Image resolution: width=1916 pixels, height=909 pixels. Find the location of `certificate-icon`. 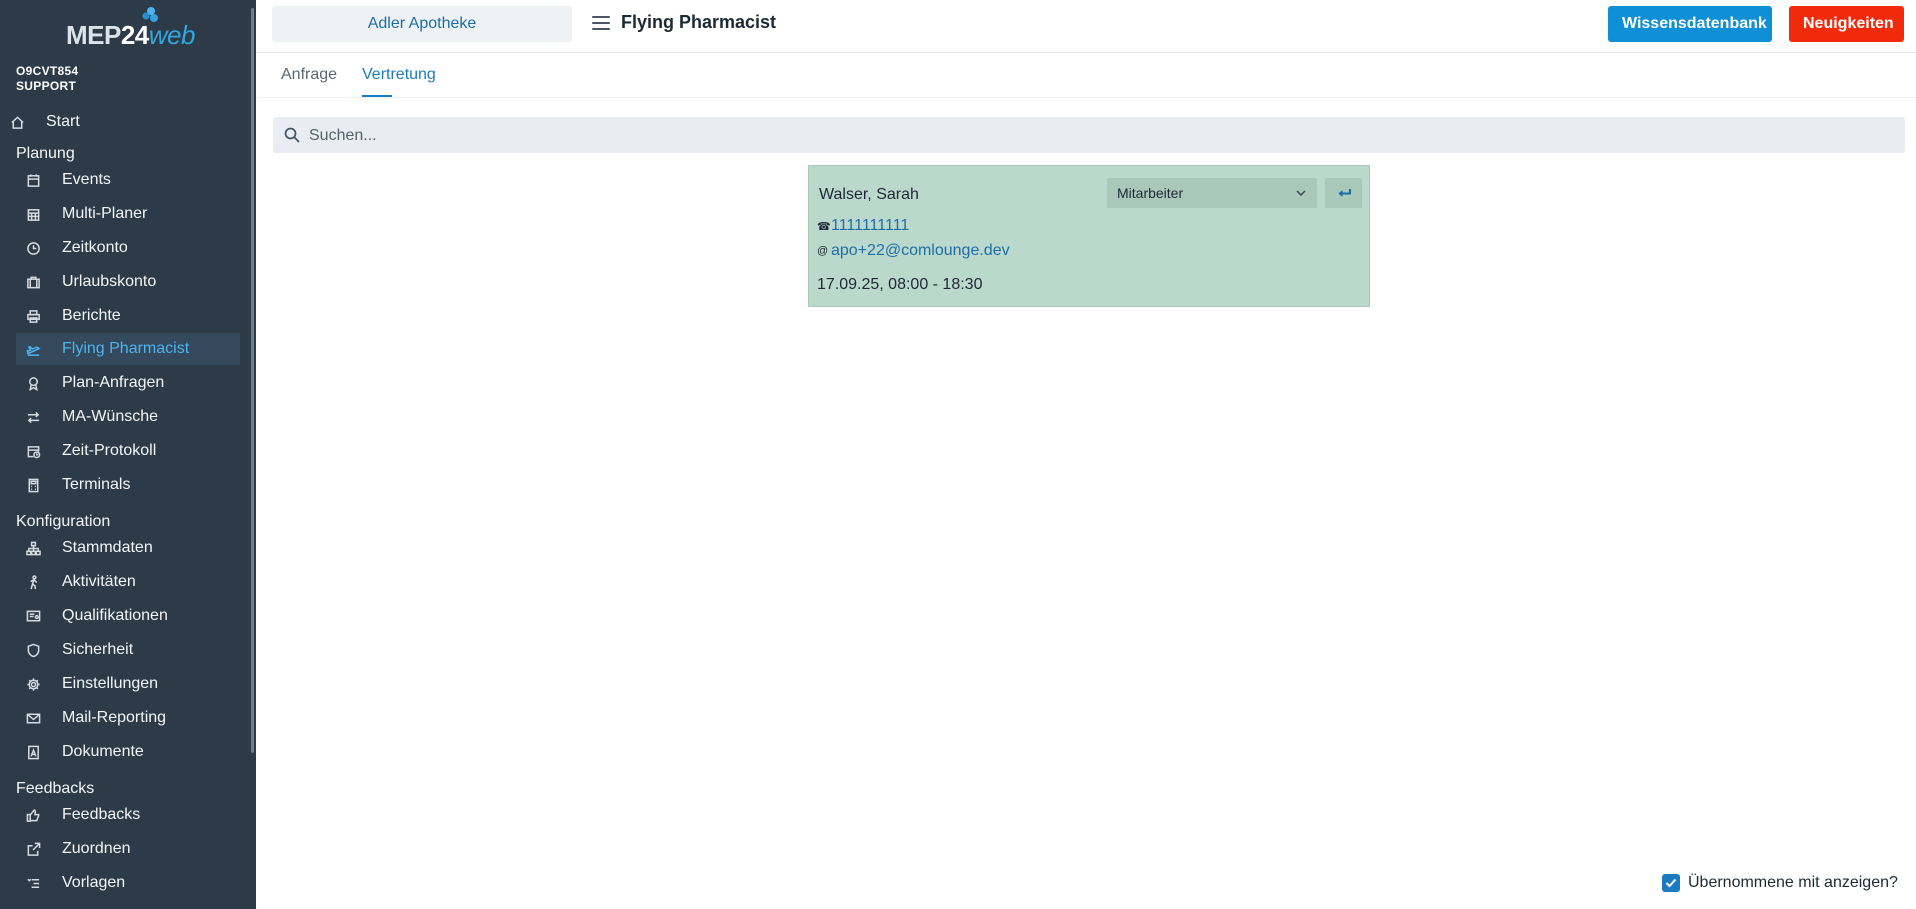

certificate-icon is located at coordinates (33, 616).